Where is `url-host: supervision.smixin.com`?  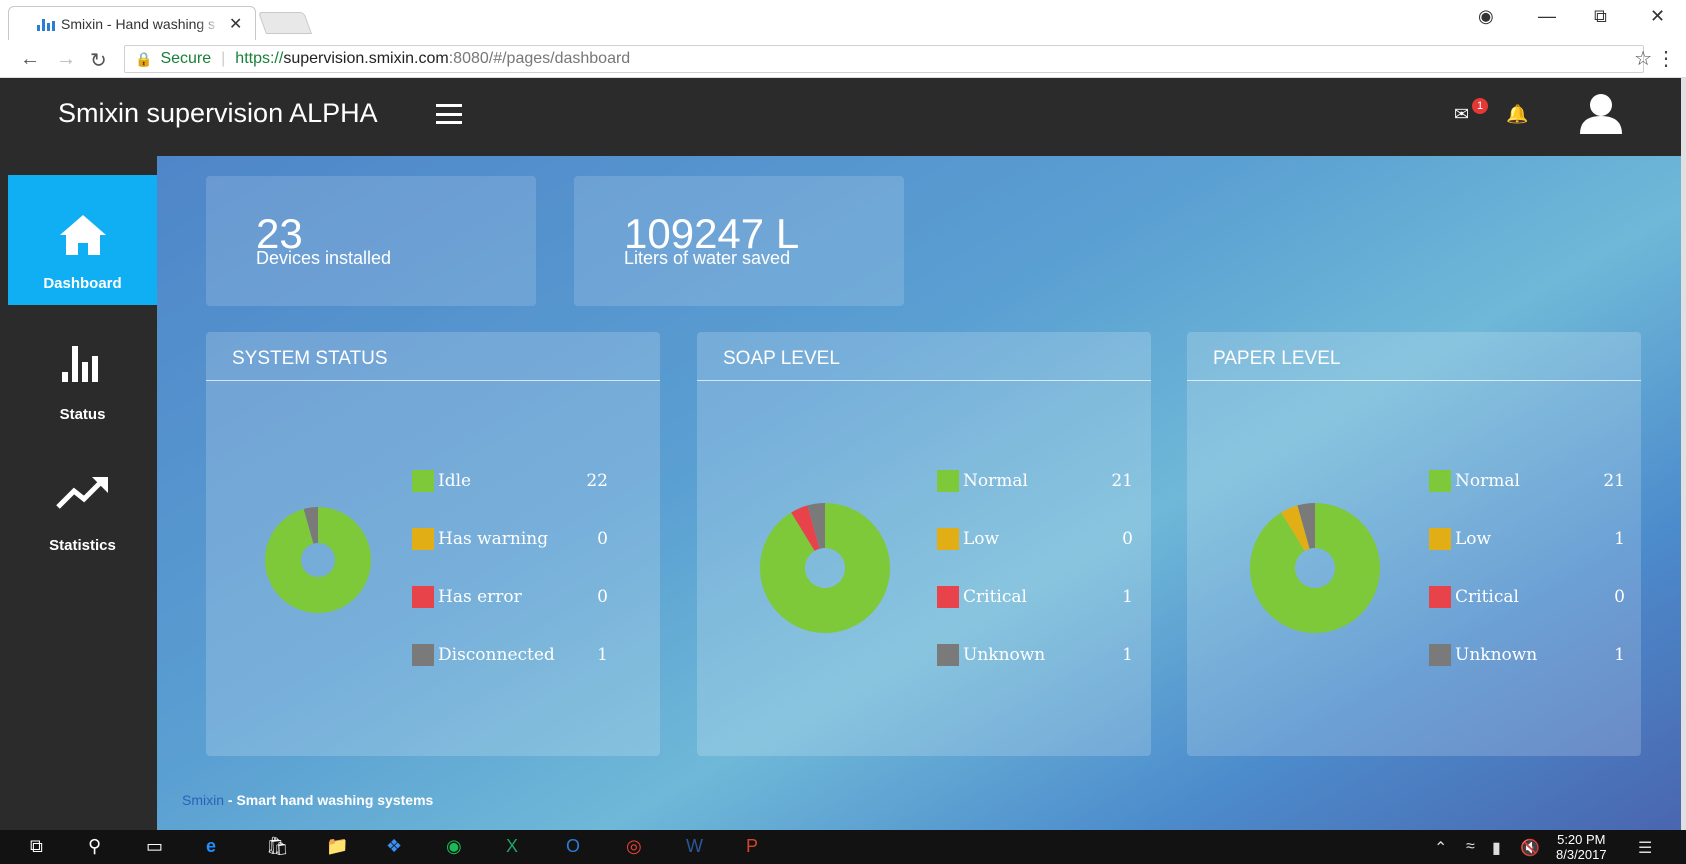 url-host: supervision.smixin.com is located at coordinates (366, 58).